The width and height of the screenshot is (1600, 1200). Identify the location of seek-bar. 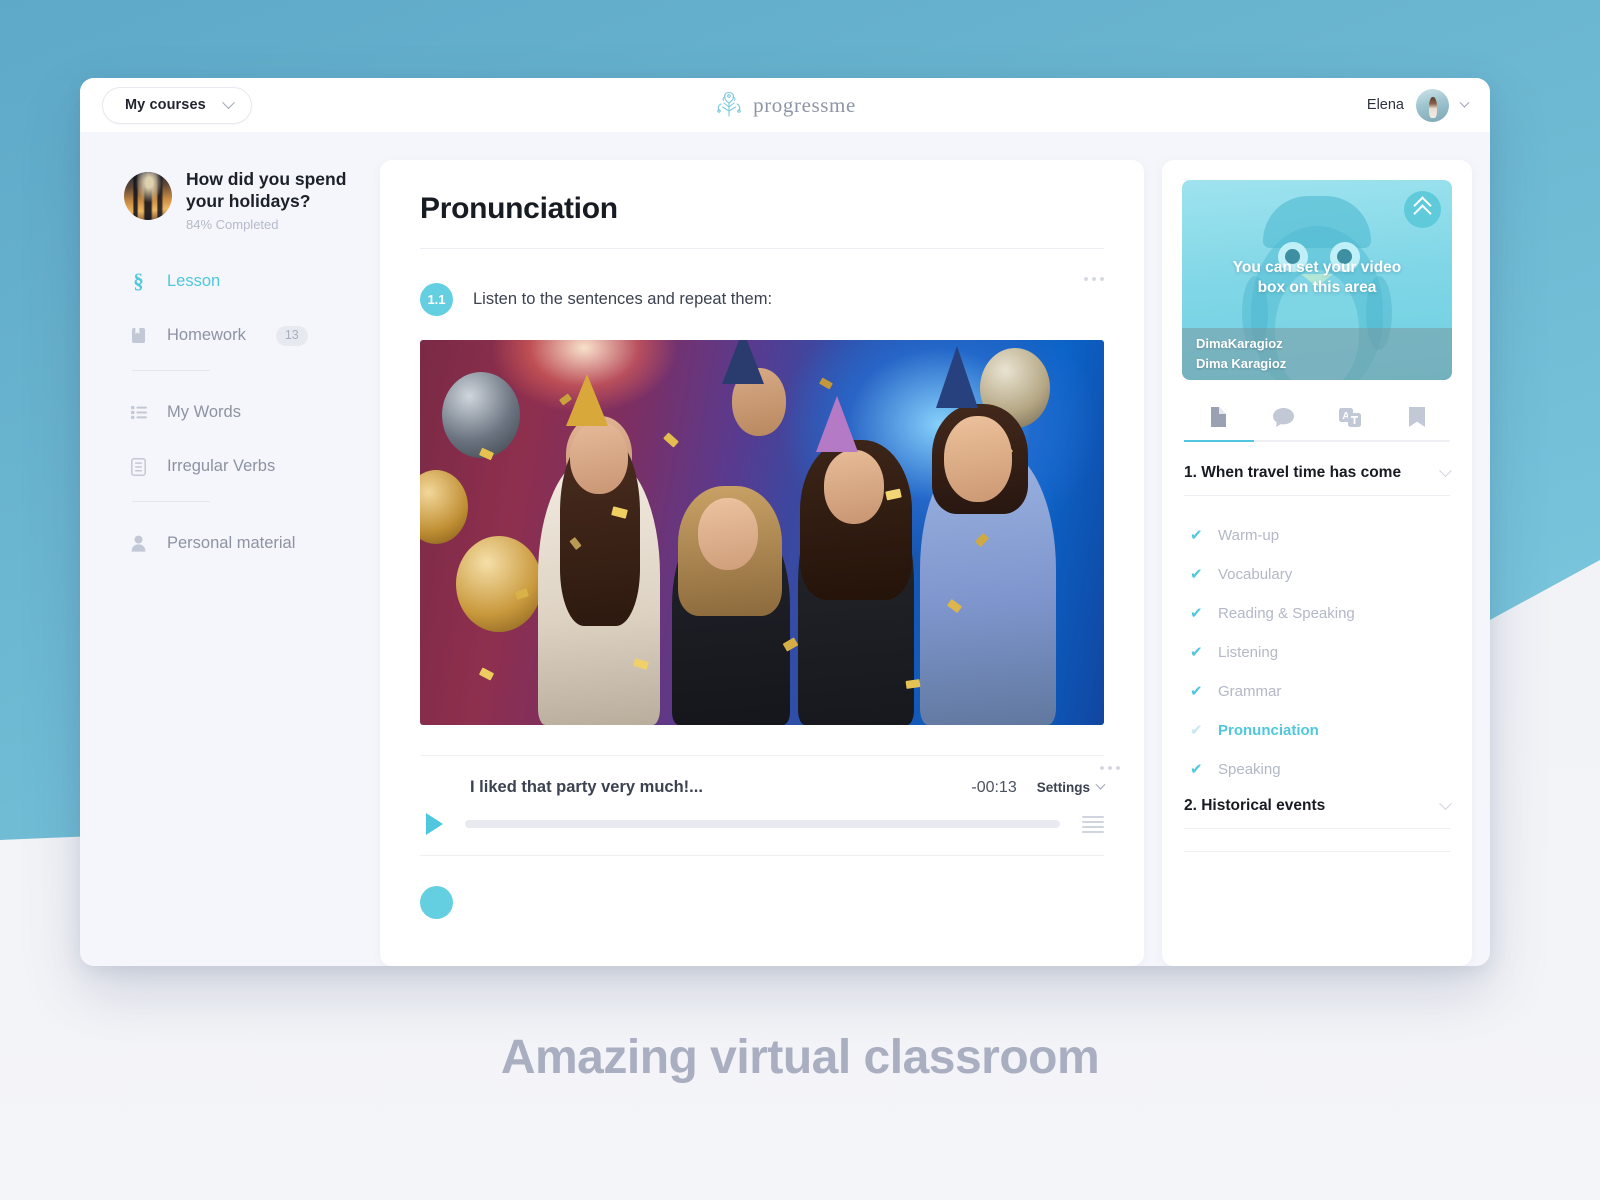
(762, 824).